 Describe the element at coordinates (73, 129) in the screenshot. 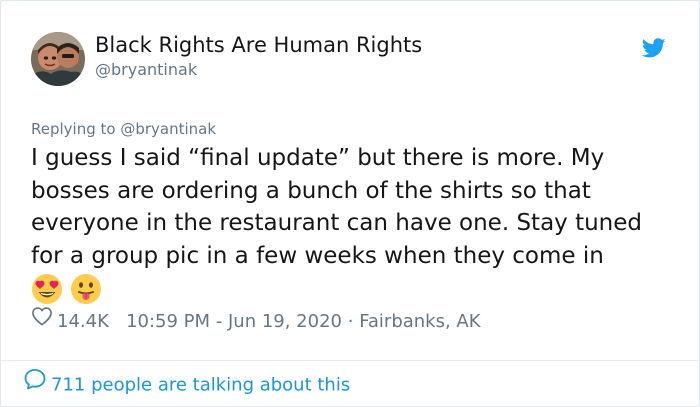

I see `reply-prefix: Replying to` at that location.